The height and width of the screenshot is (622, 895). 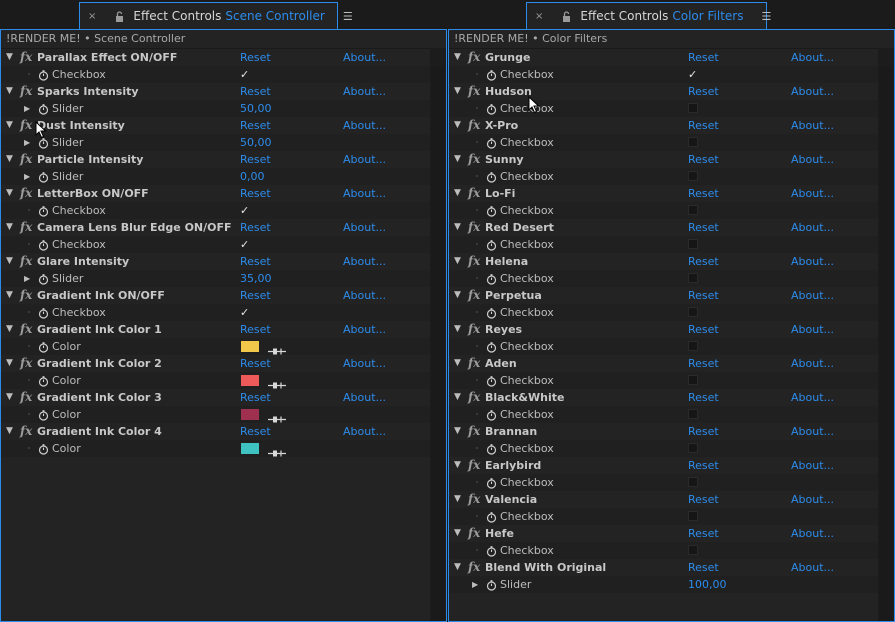 What do you see at coordinates (107, 57) in the screenshot?
I see `effect-name: Parallax Effect ON/OFF` at bounding box center [107, 57].